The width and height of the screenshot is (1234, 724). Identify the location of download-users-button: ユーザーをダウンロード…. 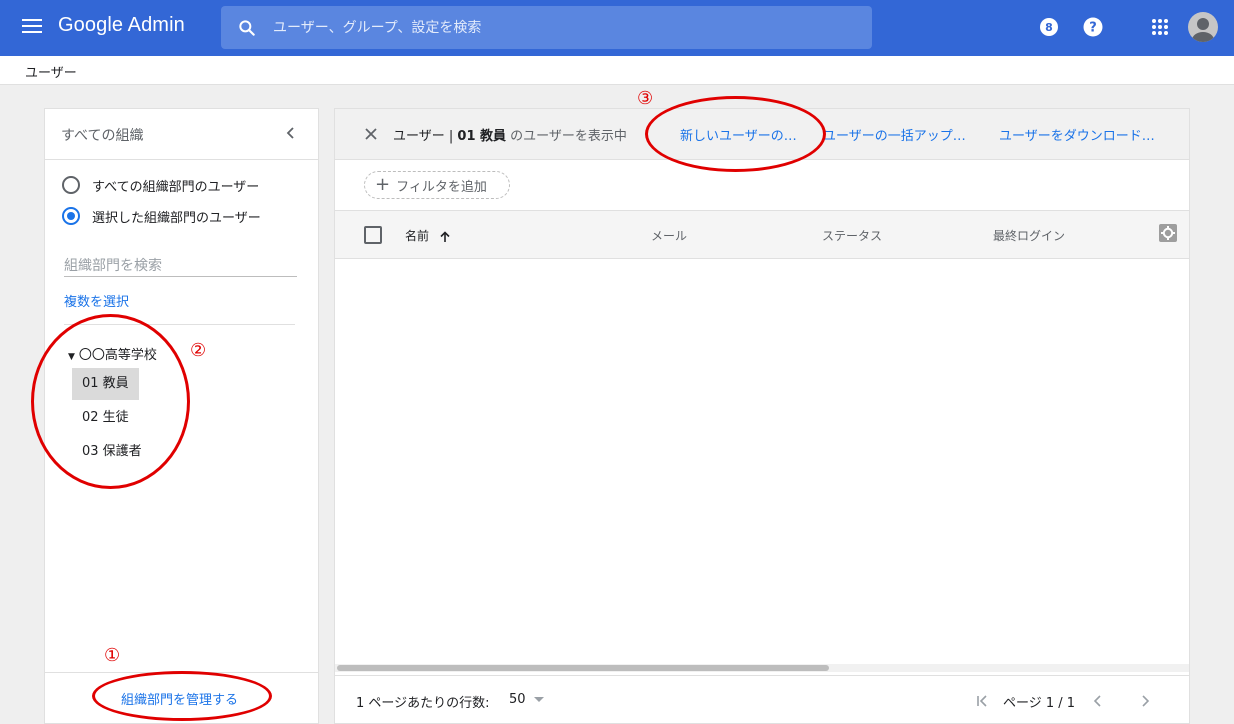
(1077, 134).